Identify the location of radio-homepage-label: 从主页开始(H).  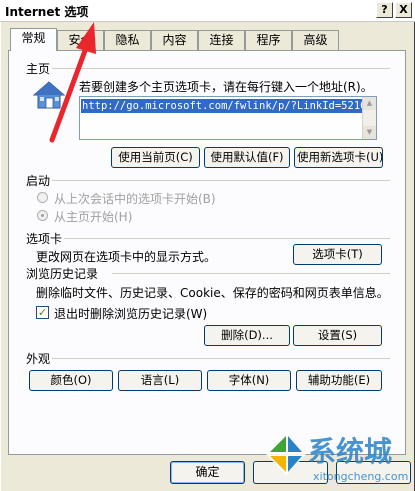
(93, 217).